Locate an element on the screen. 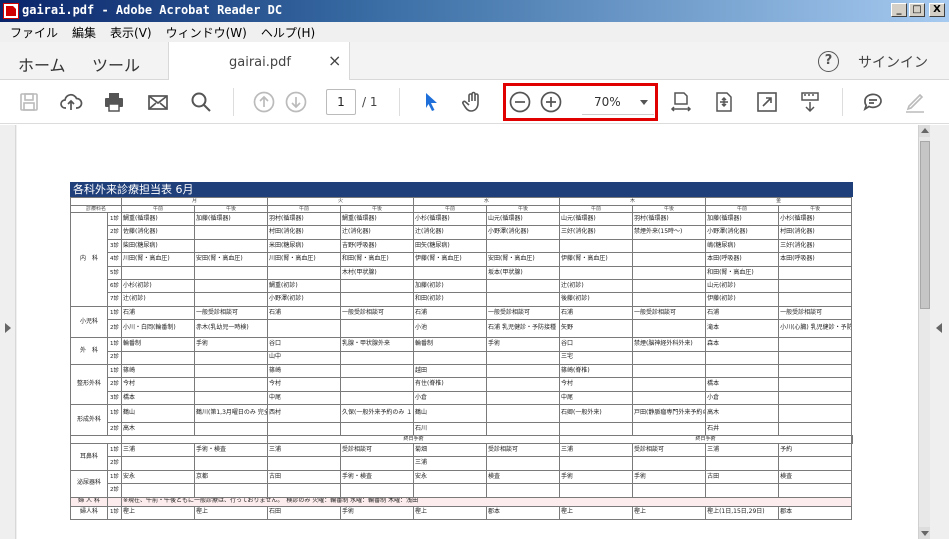 The image size is (949, 539). close-window-button: X is located at coordinates (937, 10).